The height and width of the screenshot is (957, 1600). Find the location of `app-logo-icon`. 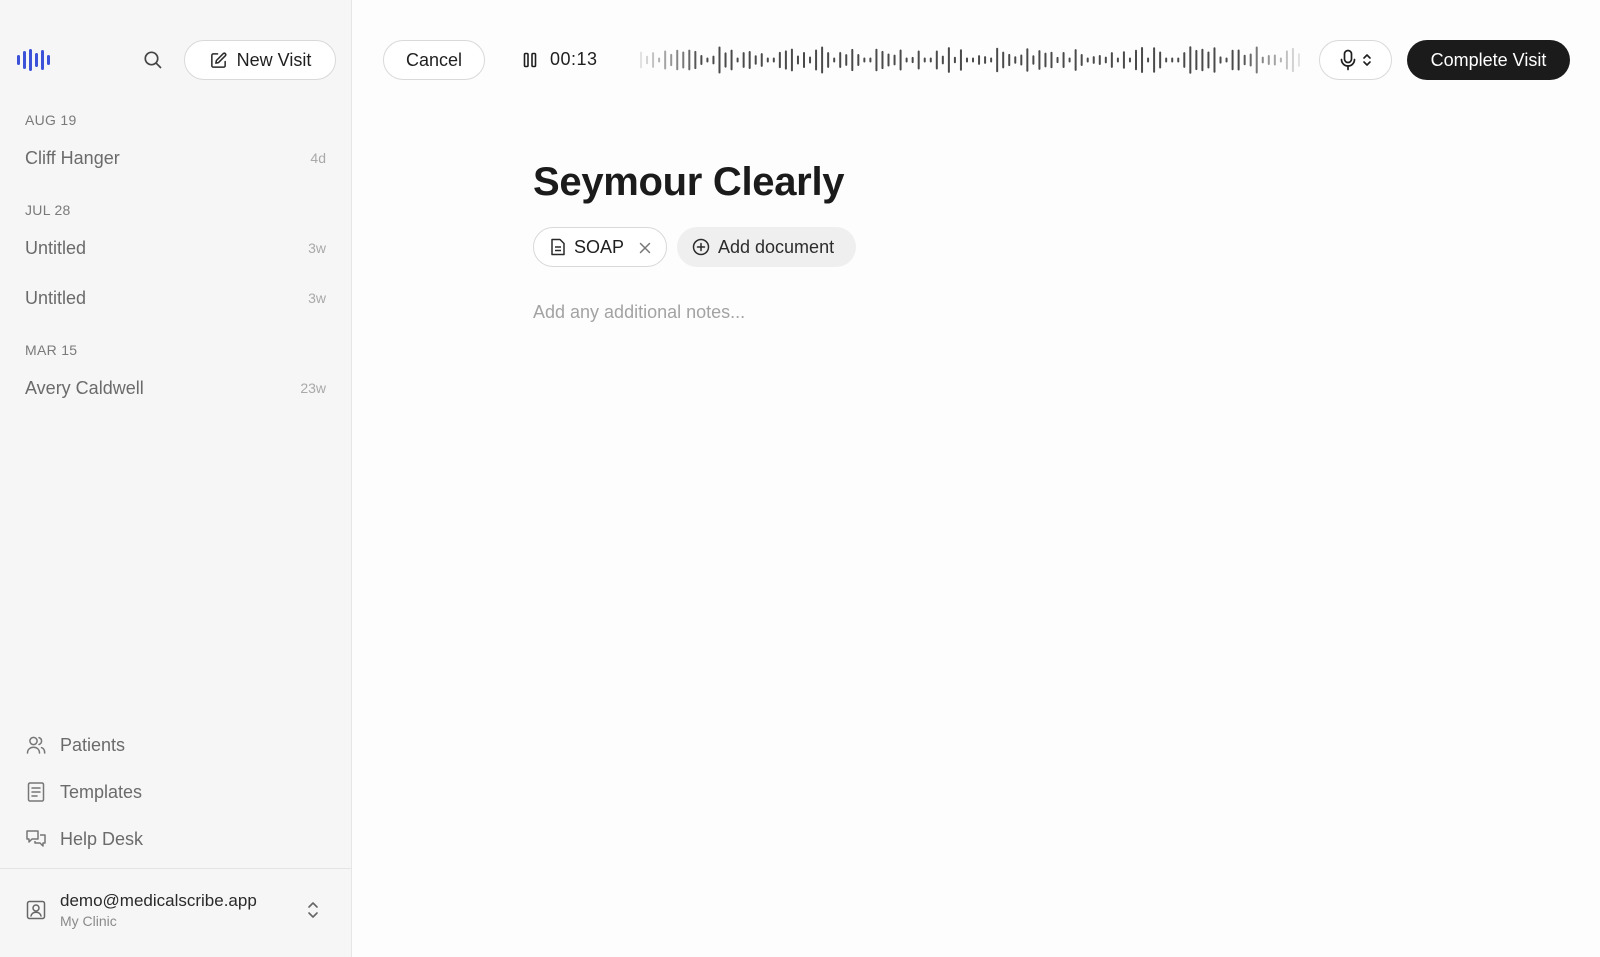

app-logo-icon is located at coordinates (33, 60).